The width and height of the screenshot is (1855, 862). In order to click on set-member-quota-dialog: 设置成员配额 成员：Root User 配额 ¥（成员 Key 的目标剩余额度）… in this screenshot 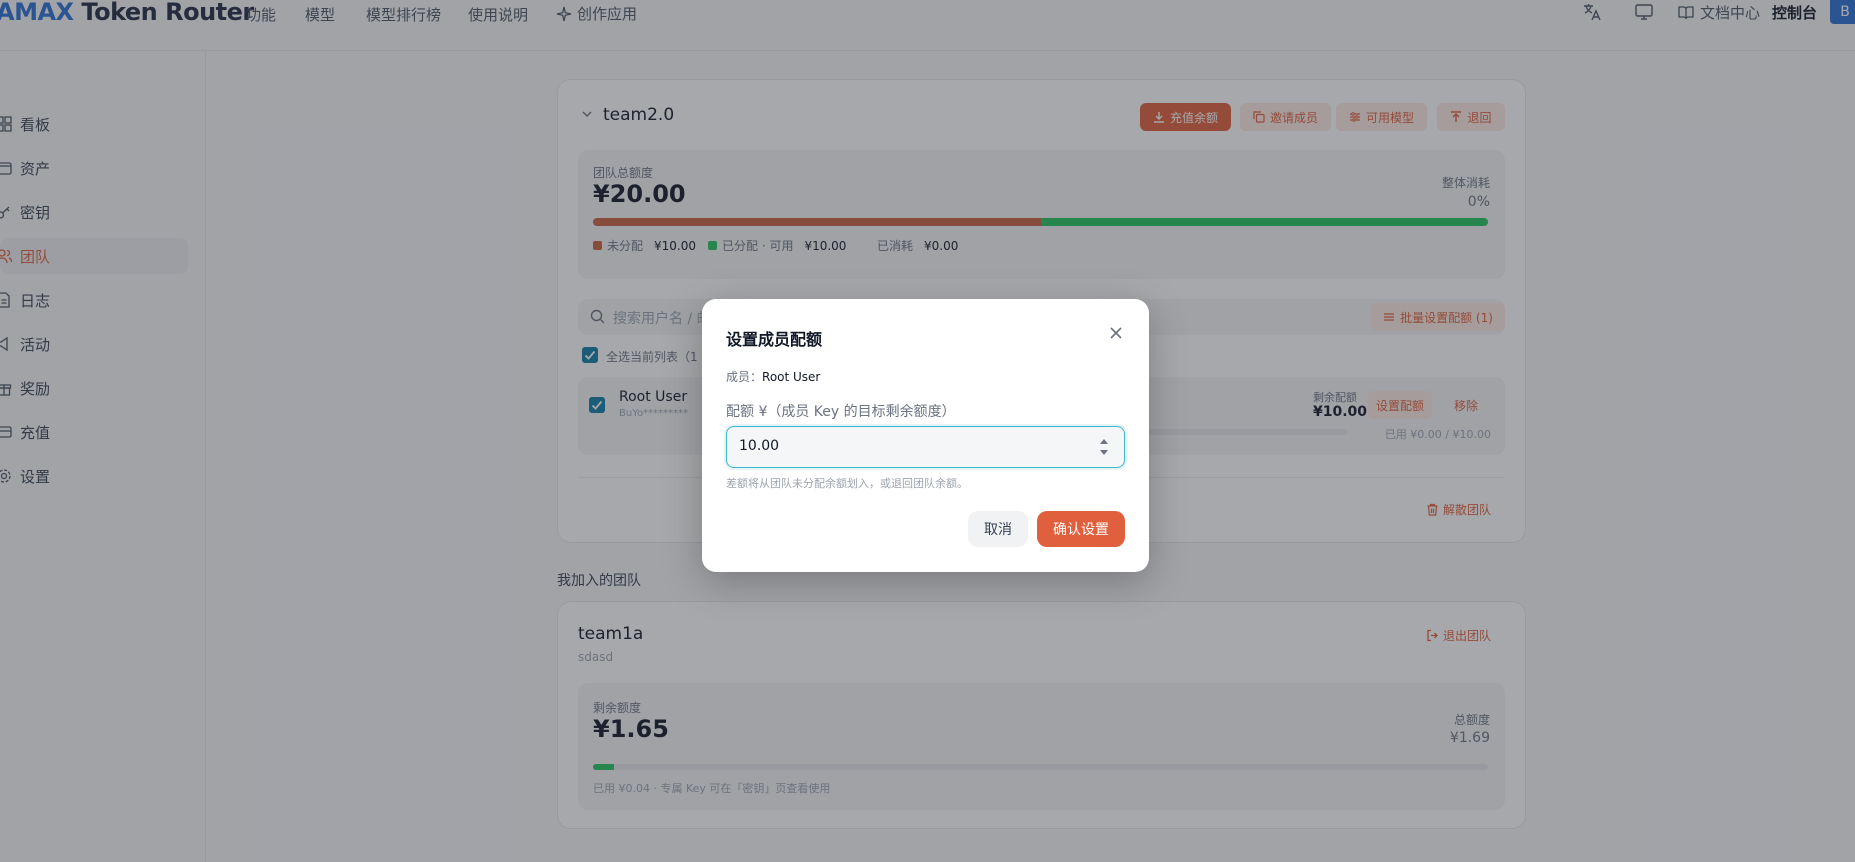, I will do `click(925, 435)`.